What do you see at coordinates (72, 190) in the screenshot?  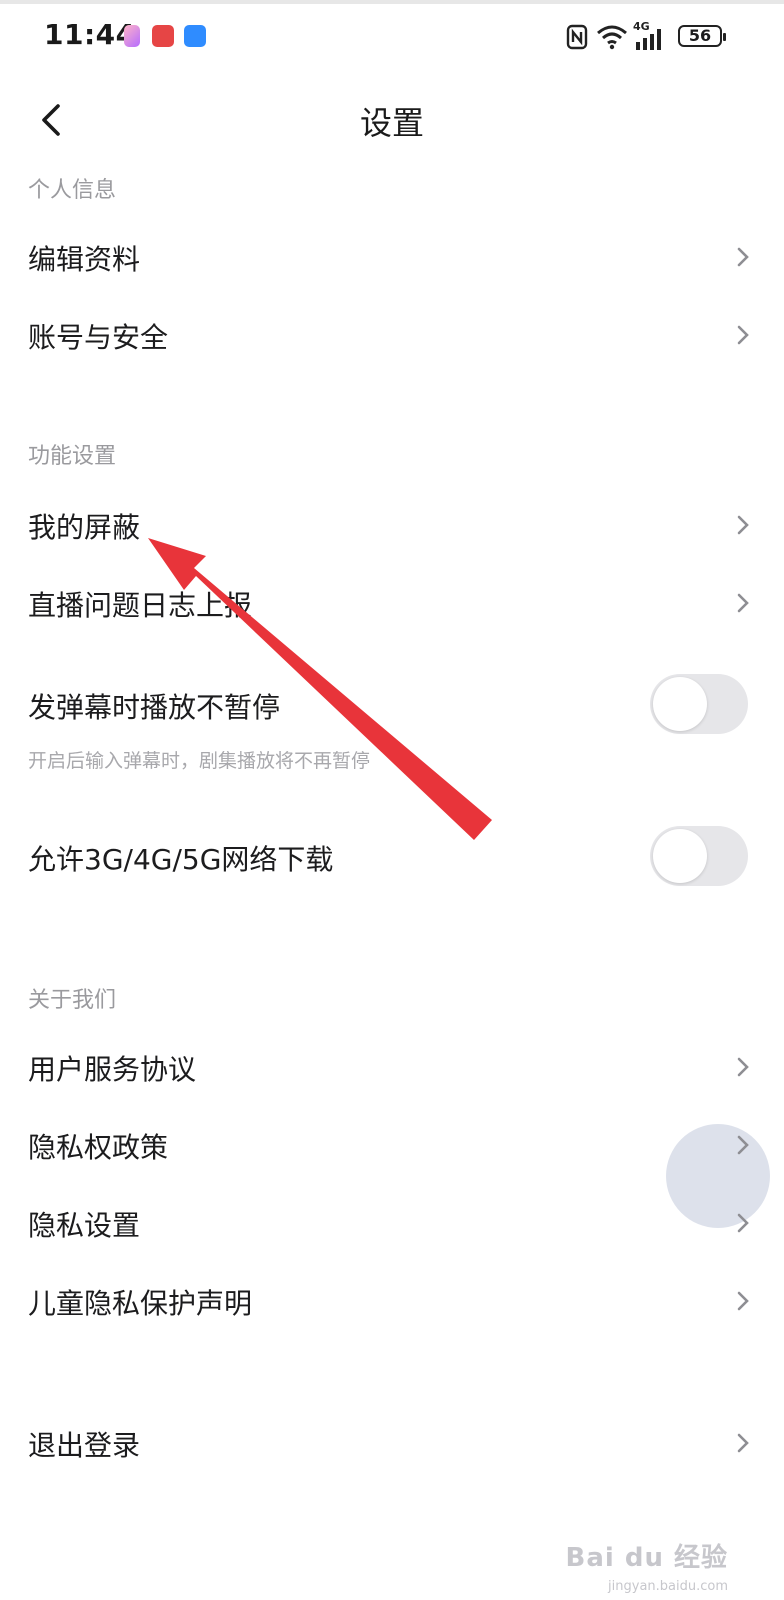 I see `section-title-personal: 个人信息` at bounding box center [72, 190].